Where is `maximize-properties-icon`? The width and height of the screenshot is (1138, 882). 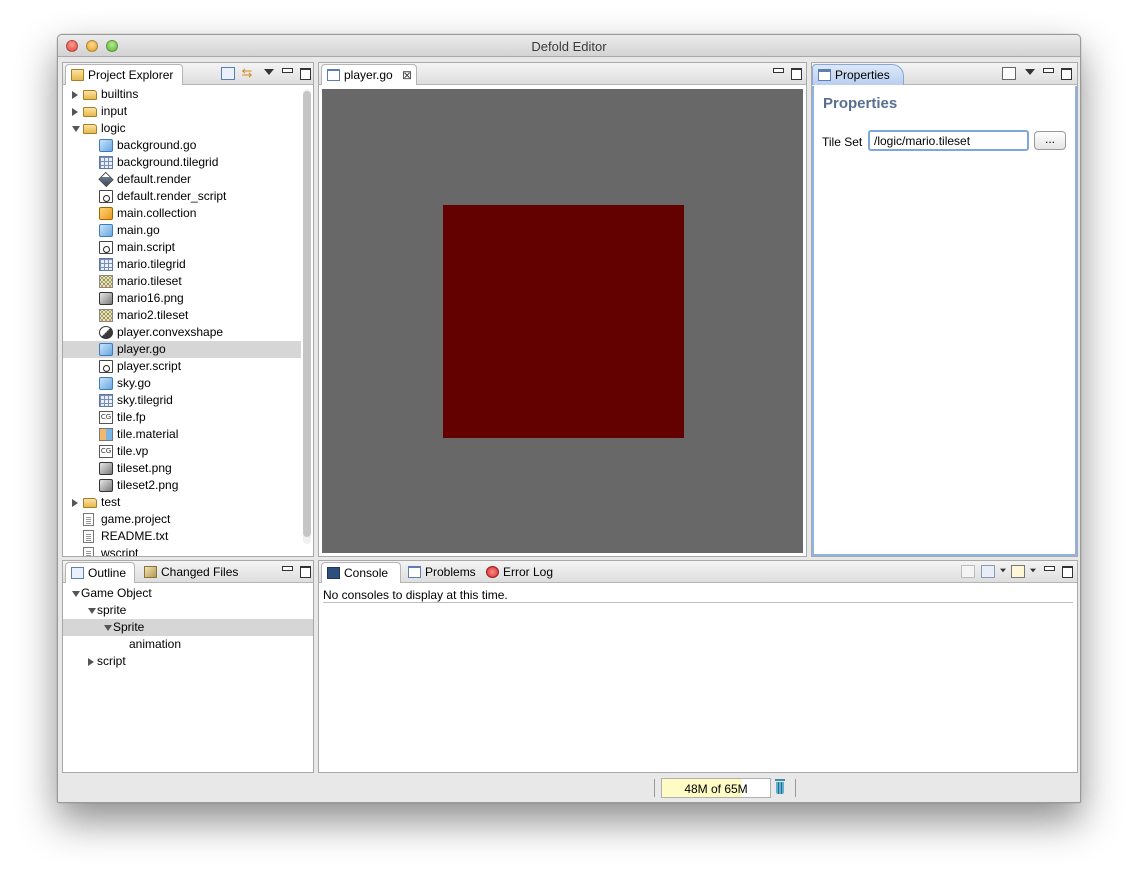
maximize-properties-icon is located at coordinates (1066, 73).